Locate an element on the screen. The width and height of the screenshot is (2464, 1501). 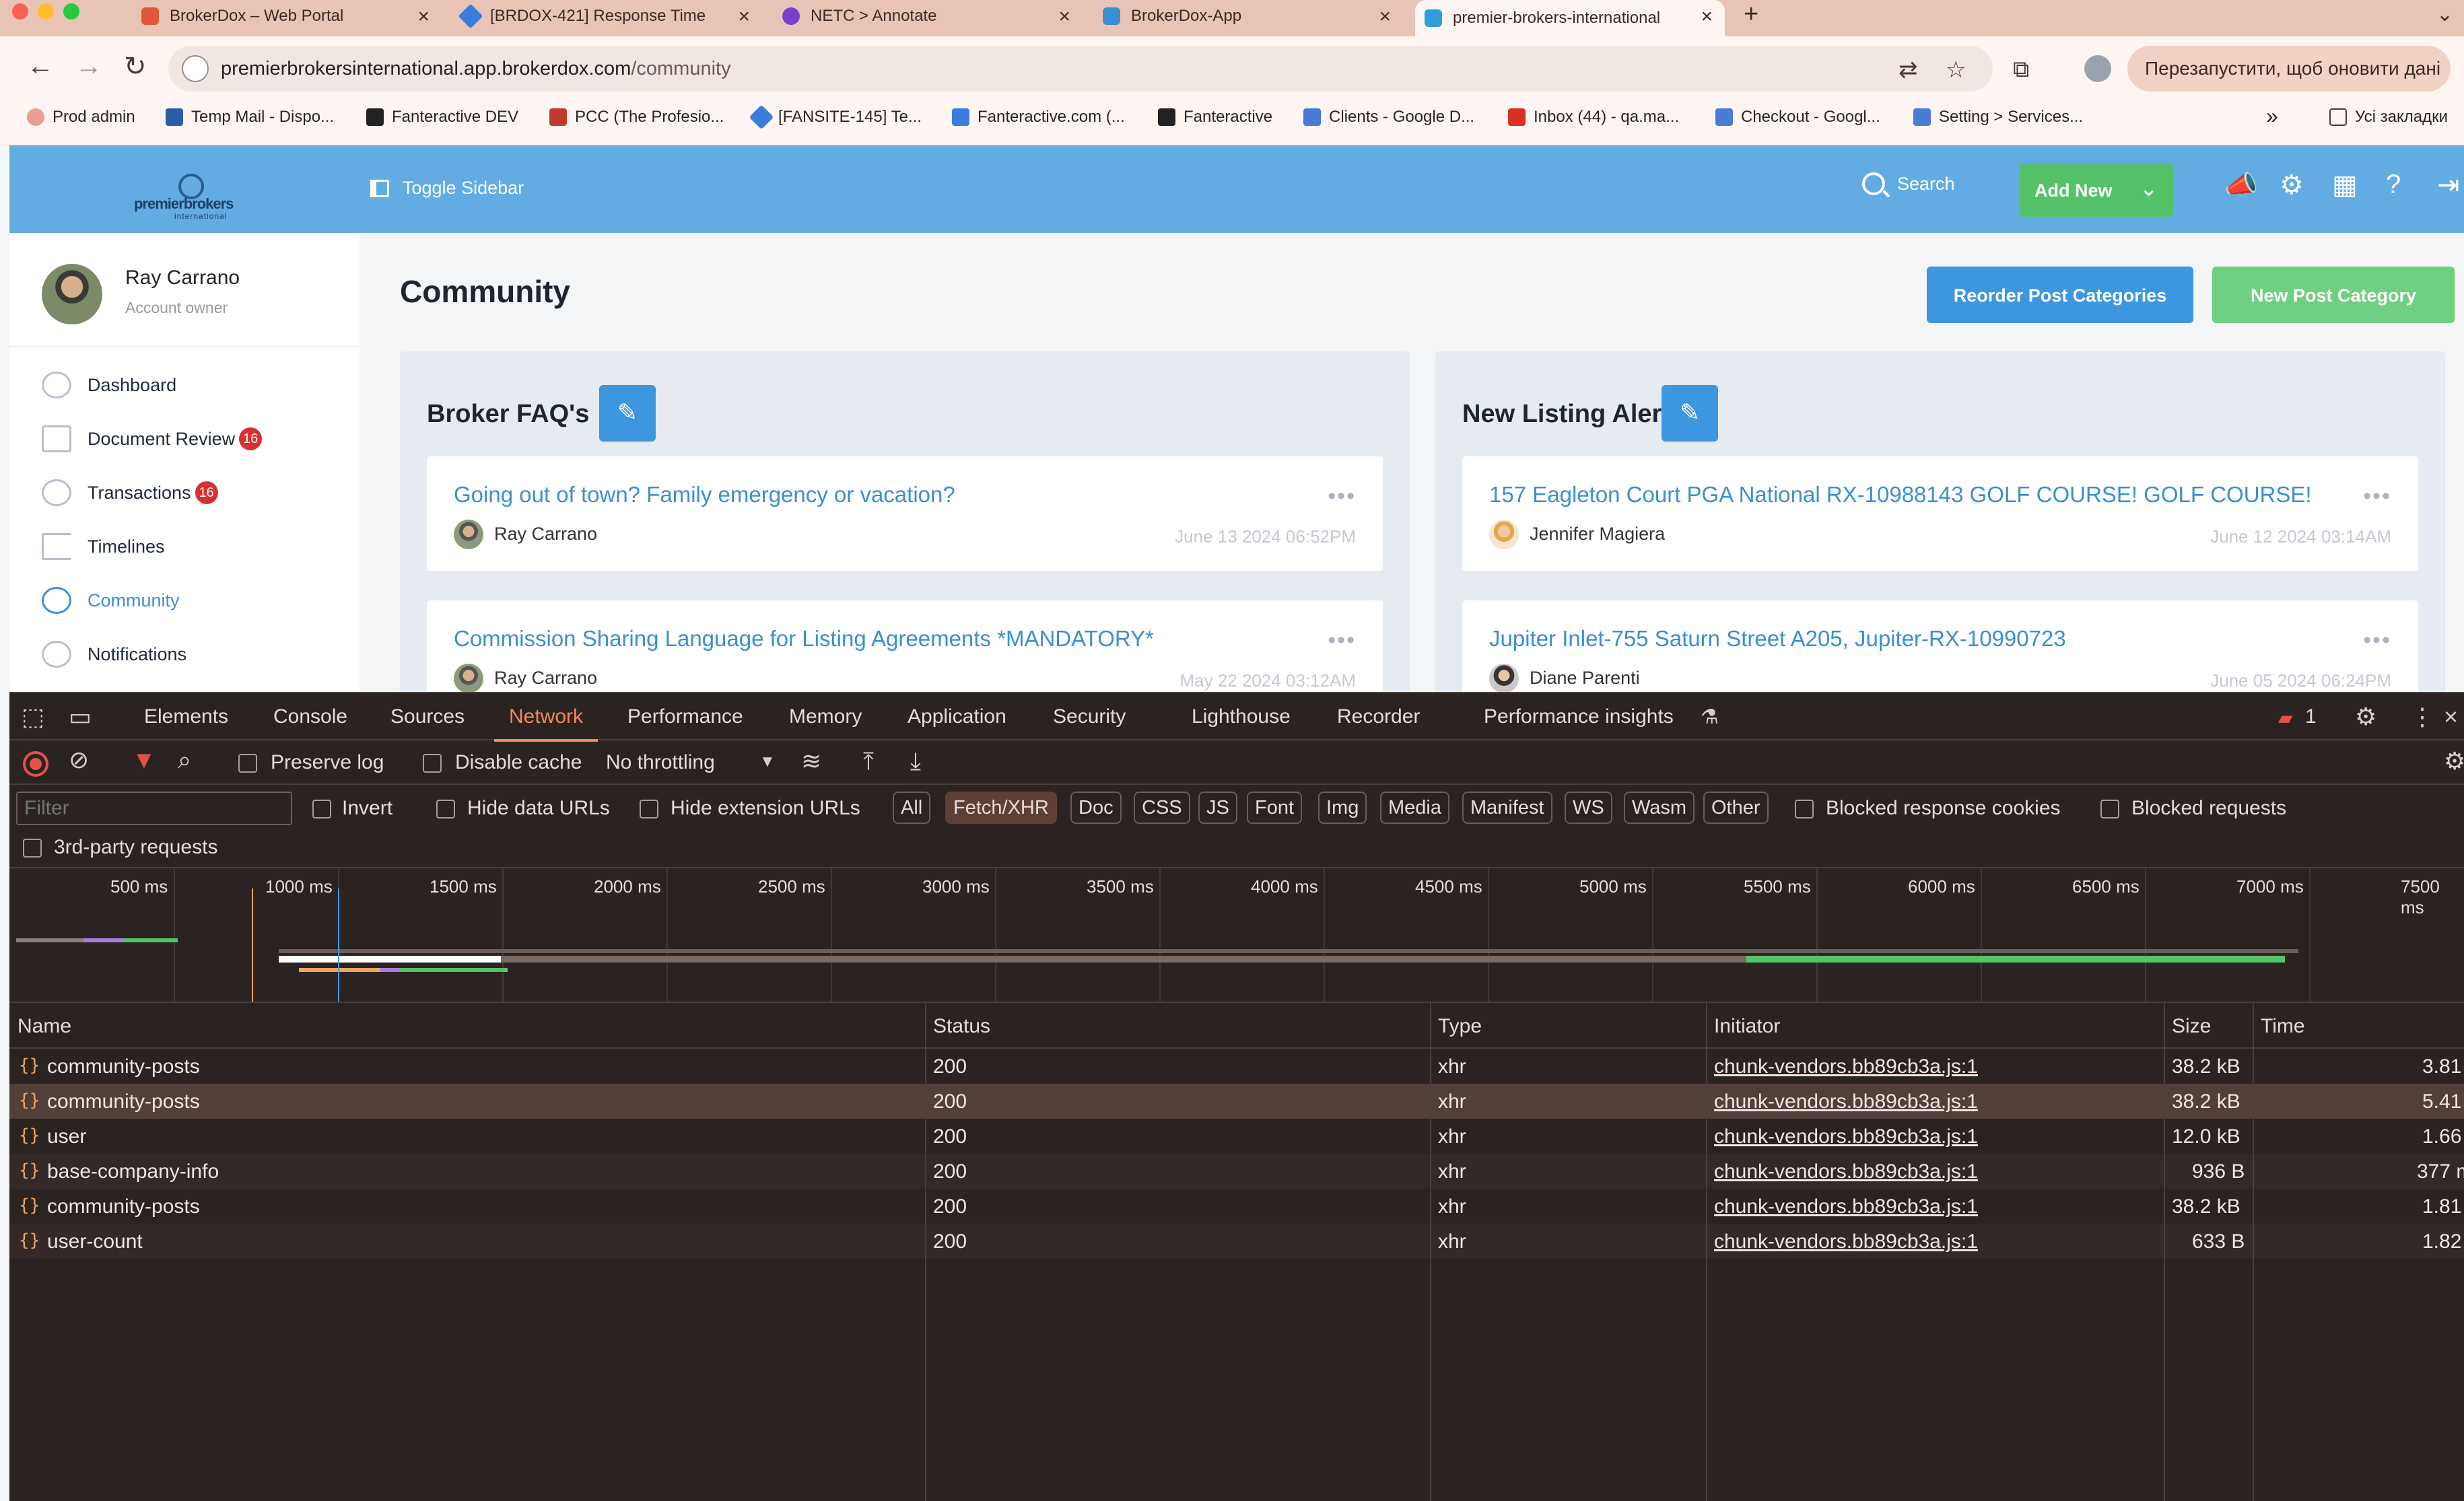
network-settings-icon: ⚙ is located at coordinates (2454, 761).